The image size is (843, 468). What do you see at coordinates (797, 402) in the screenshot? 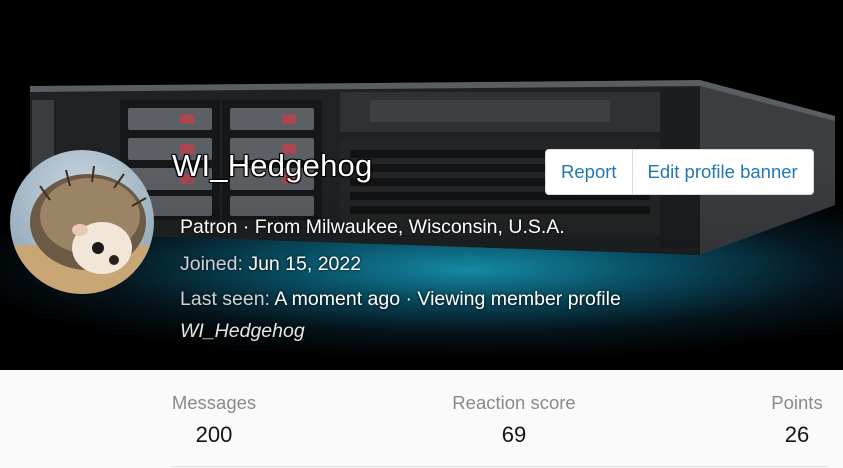
I see `points-label: Points` at bounding box center [797, 402].